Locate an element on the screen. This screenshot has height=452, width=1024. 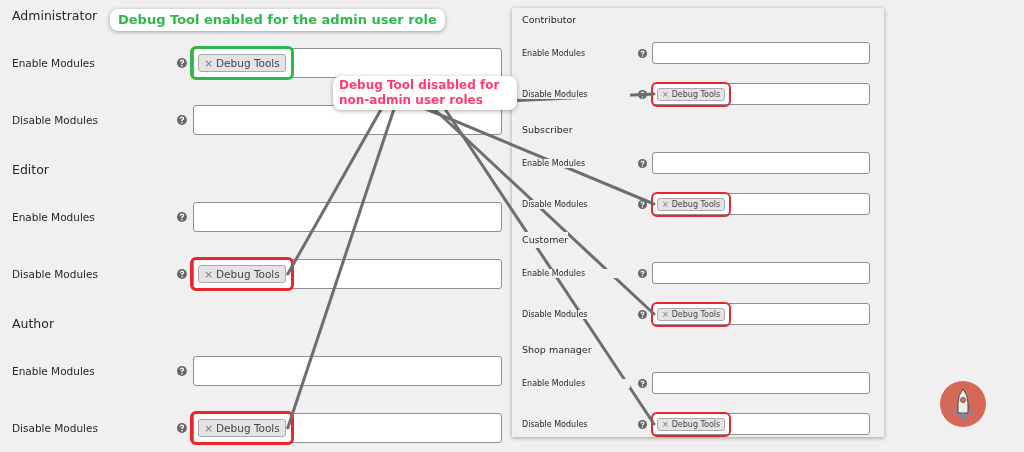
callout-tooltip: Debug Tool disabled for non-admin user roles is located at coordinates (425, 93).